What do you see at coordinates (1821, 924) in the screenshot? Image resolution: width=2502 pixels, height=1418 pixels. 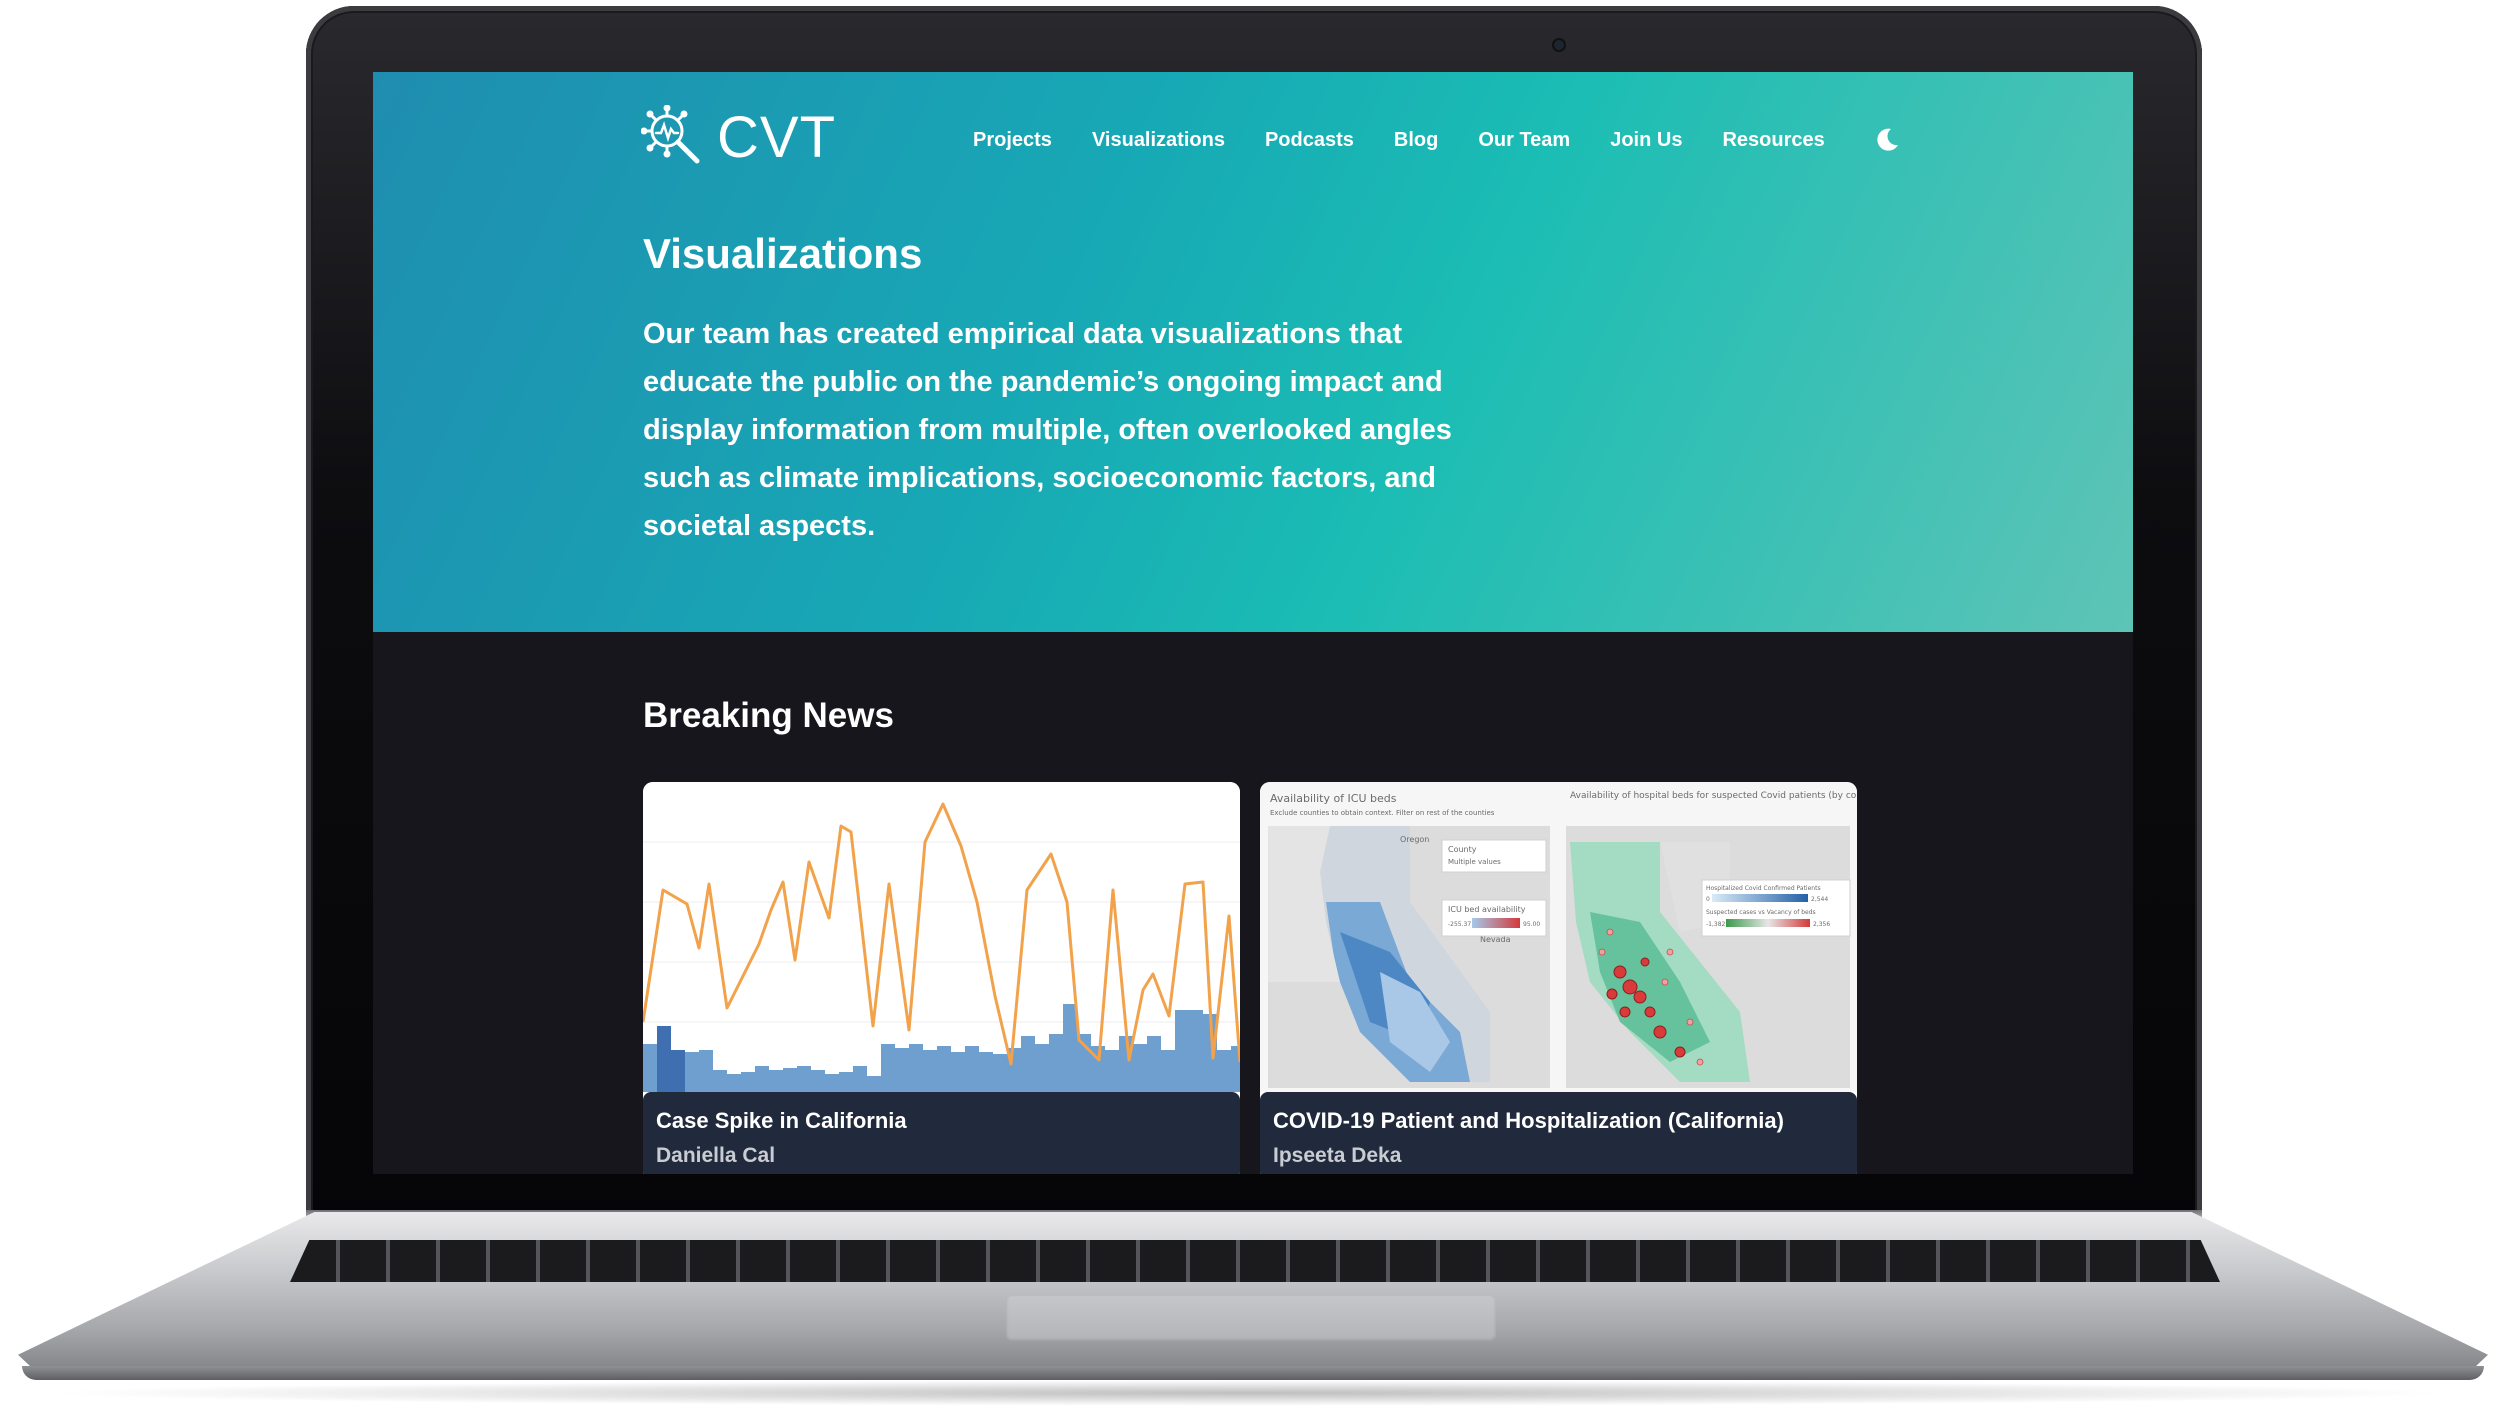 I see `legend-susp-max: 2,356` at bounding box center [1821, 924].